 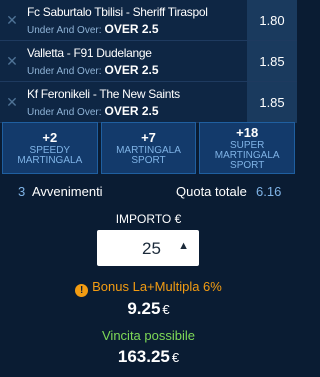 I want to click on match-name: Valletta - F91 Dudelange, so click(x=89, y=53).